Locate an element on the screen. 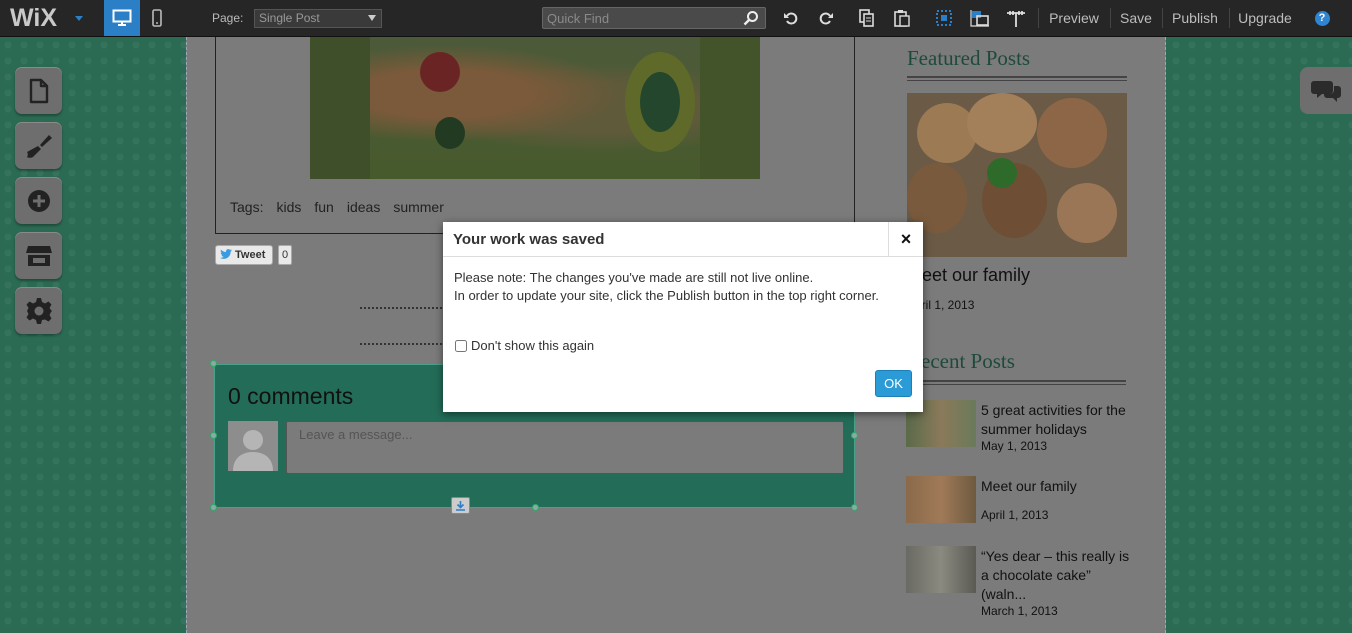 The image size is (1352, 633). redo-button is located at coordinates (826, 18).